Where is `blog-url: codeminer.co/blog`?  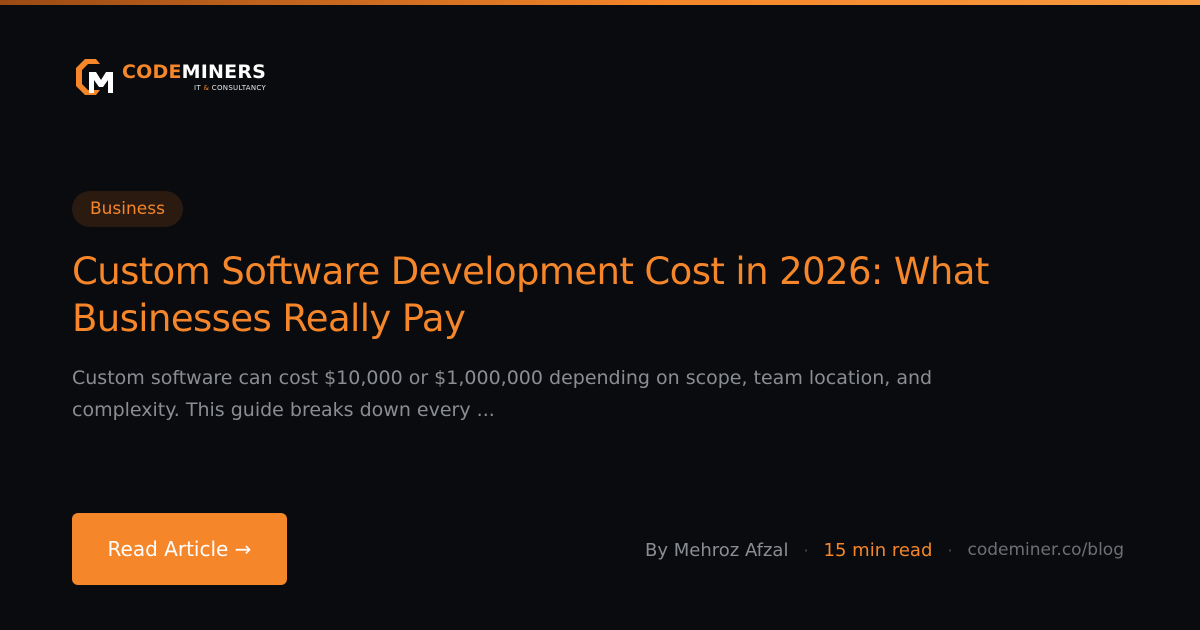
blog-url: codeminer.co/blog is located at coordinates (1045, 550).